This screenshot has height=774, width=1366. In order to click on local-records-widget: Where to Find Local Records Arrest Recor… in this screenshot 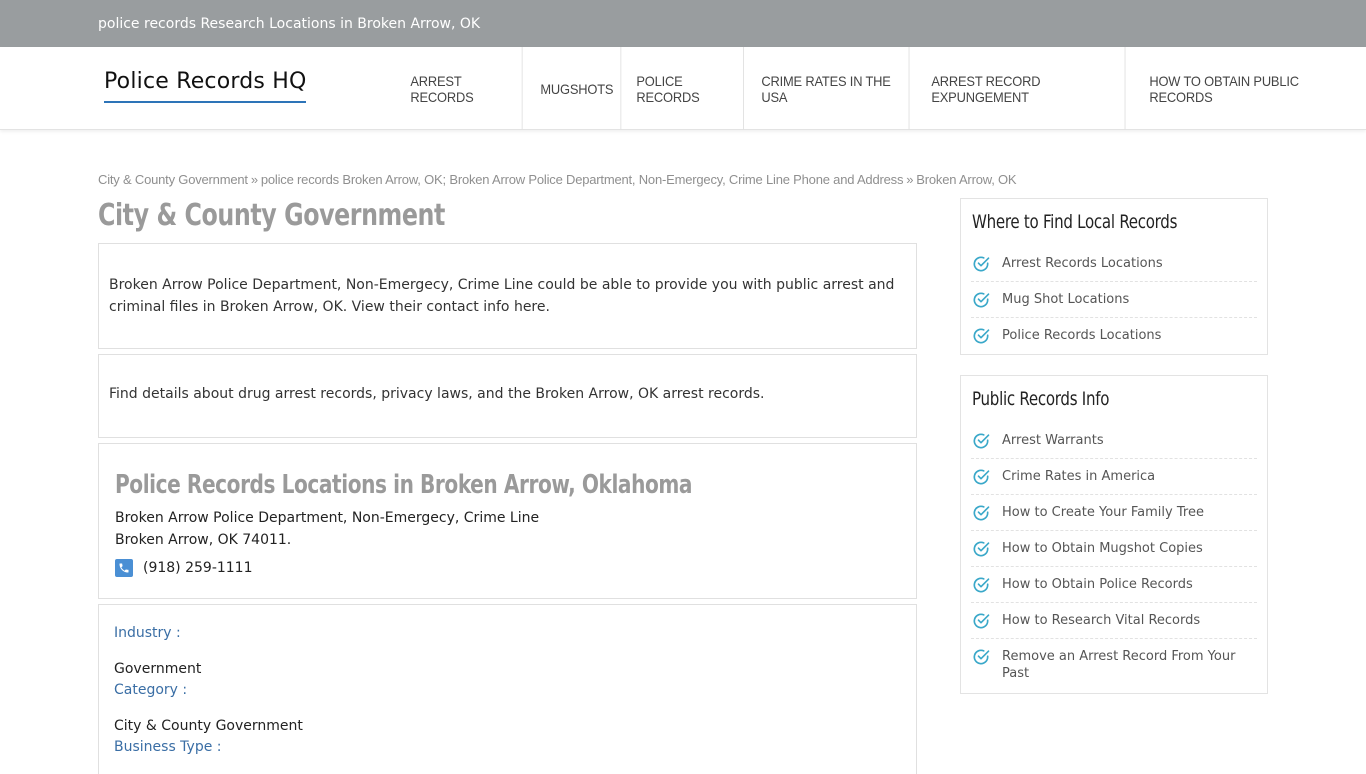, I will do `click(1114, 276)`.